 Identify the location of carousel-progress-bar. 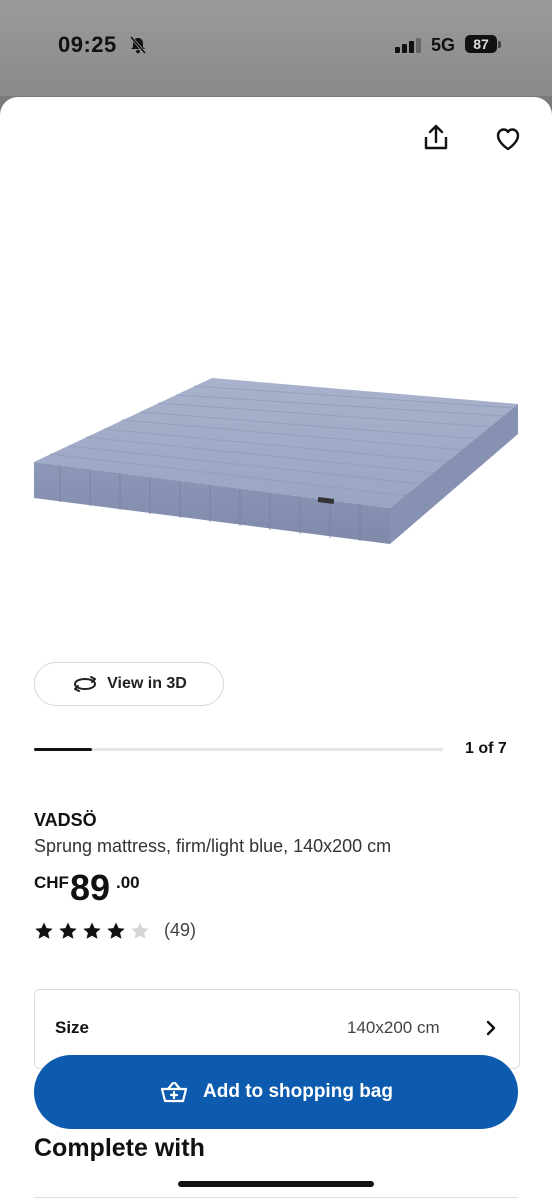
(238, 749).